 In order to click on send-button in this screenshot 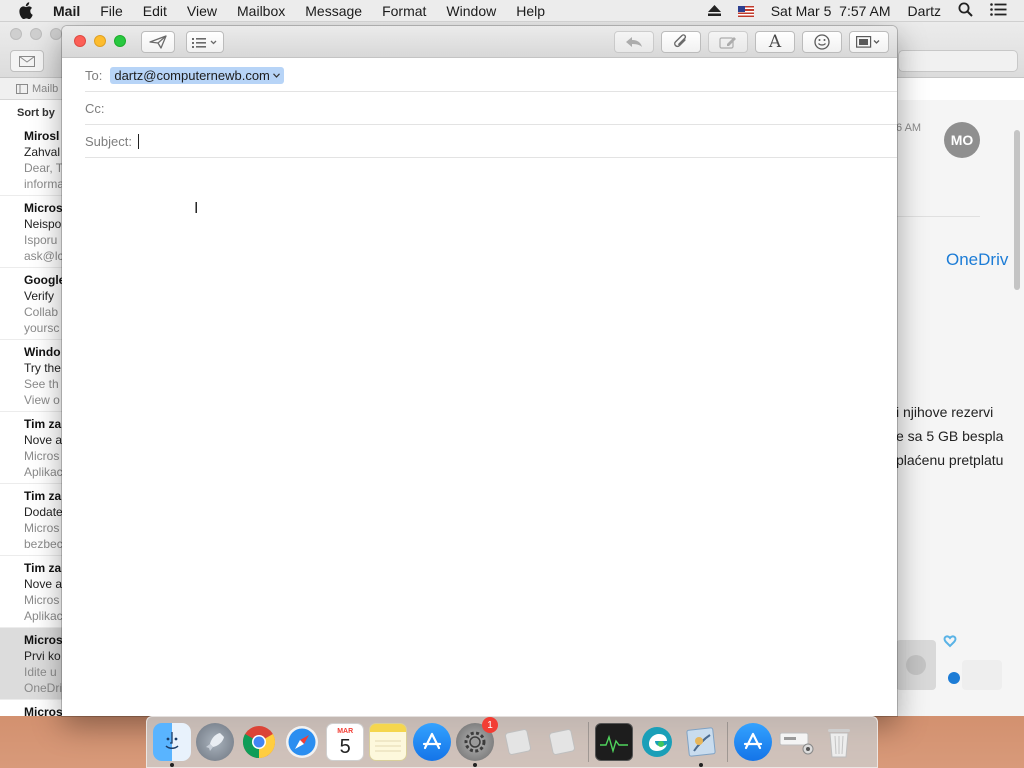, I will do `click(158, 42)`.